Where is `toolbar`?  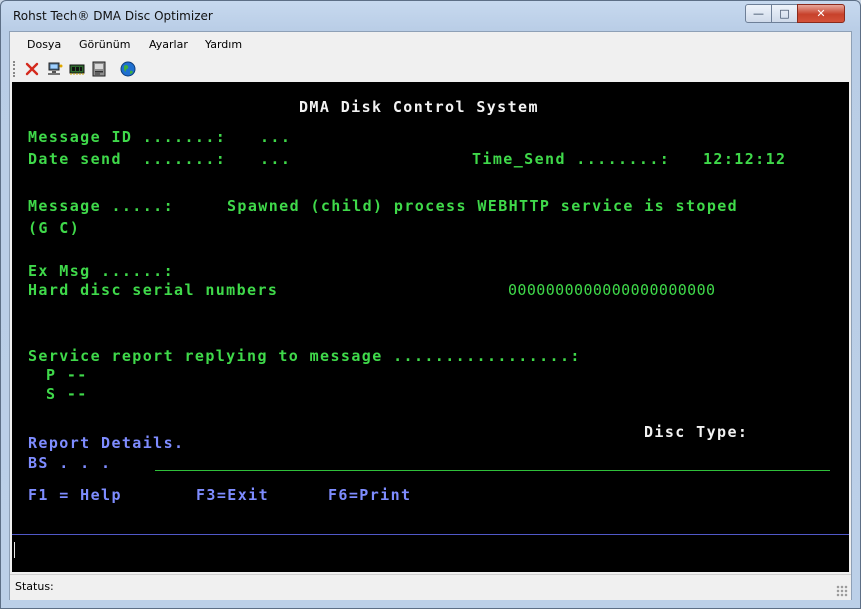 toolbar is located at coordinates (430, 69).